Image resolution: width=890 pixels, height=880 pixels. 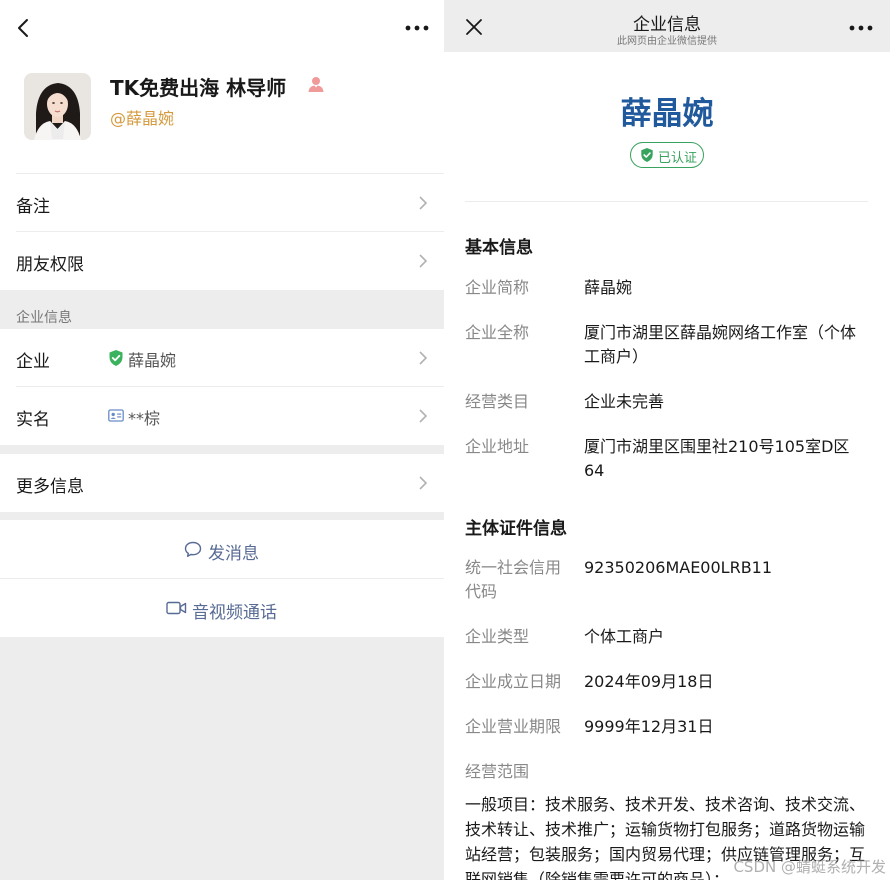 What do you see at coordinates (624, 636) in the screenshot?
I see `field-value: 个体工商户` at bounding box center [624, 636].